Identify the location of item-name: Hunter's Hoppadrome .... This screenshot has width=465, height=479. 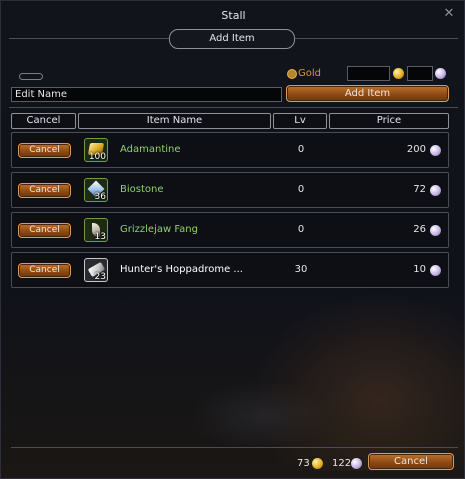
(181, 269).